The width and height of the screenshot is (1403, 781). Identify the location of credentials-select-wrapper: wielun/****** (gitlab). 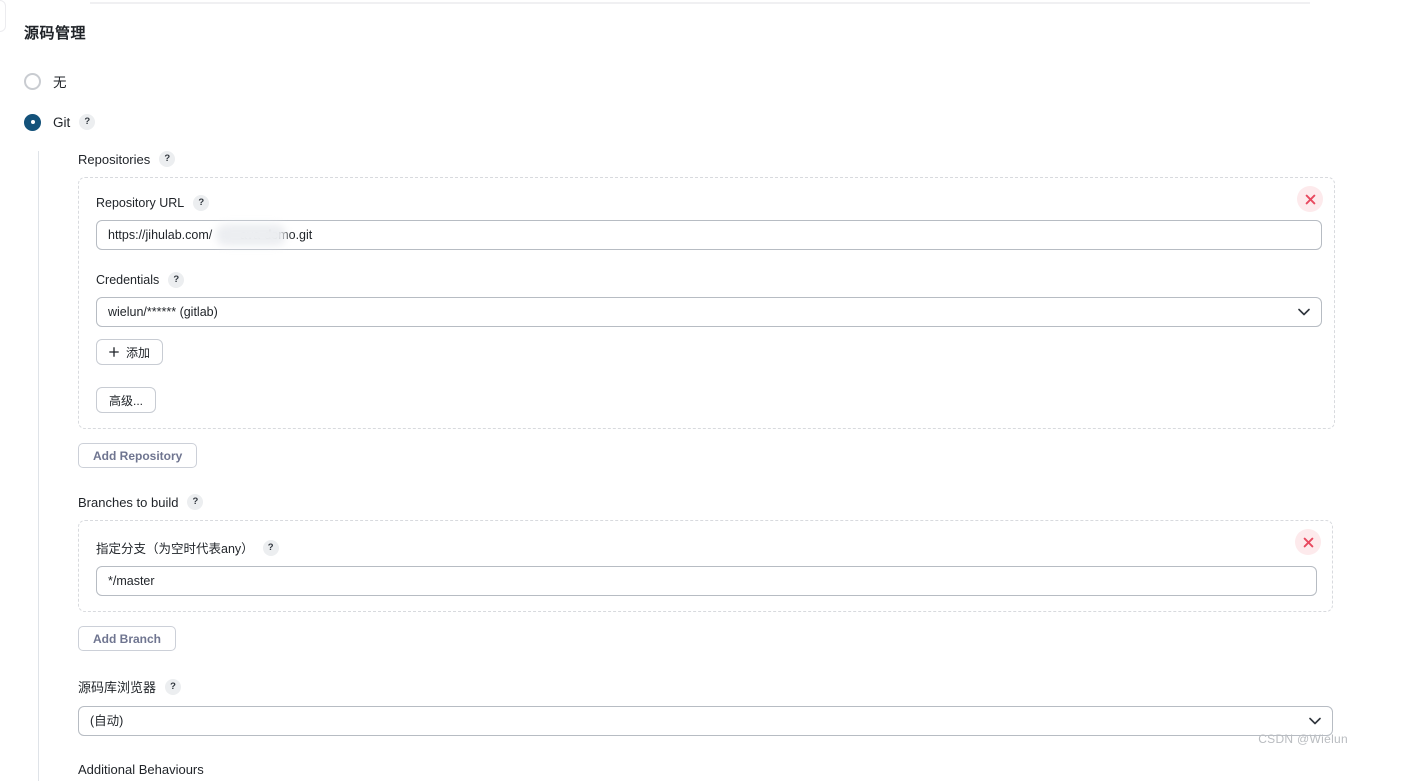
(709, 312).